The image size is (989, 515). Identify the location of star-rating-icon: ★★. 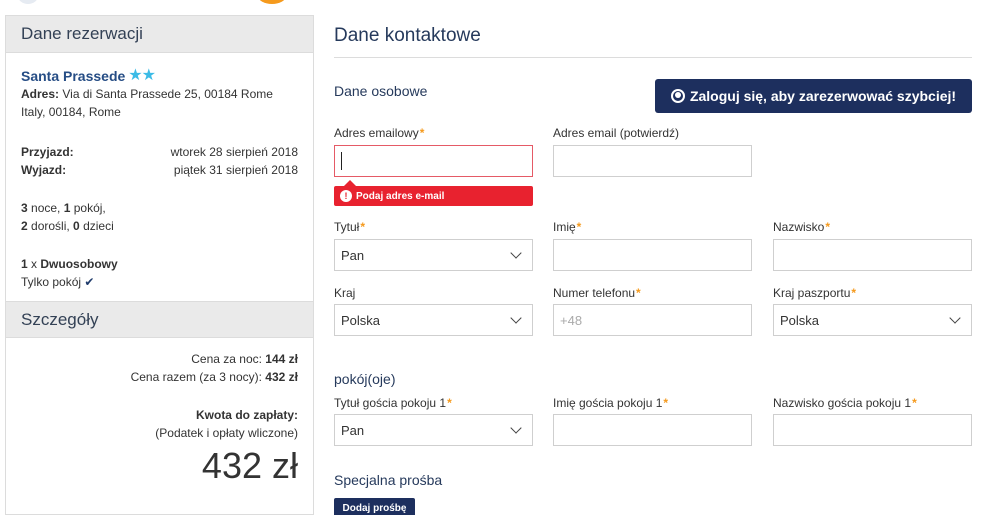
(142, 75).